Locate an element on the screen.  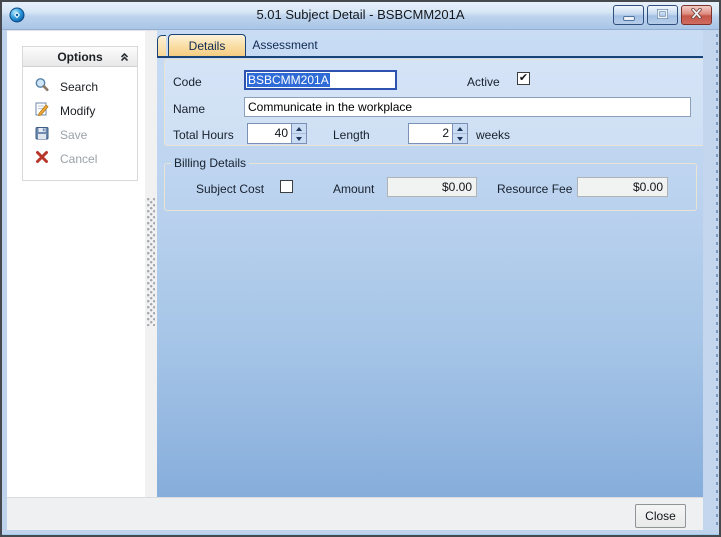
footer-bar: Close is located at coordinates (355, 513).